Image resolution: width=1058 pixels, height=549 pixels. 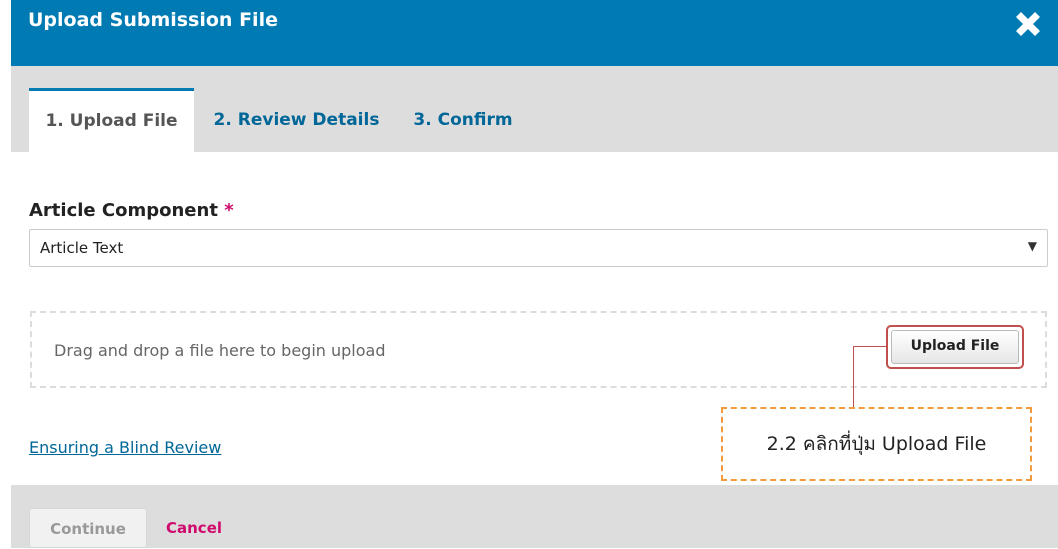 What do you see at coordinates (111, 120) in the screenshot?
I see `tab-upload-file: 1. Upload File` at bounding box center [111, 120].